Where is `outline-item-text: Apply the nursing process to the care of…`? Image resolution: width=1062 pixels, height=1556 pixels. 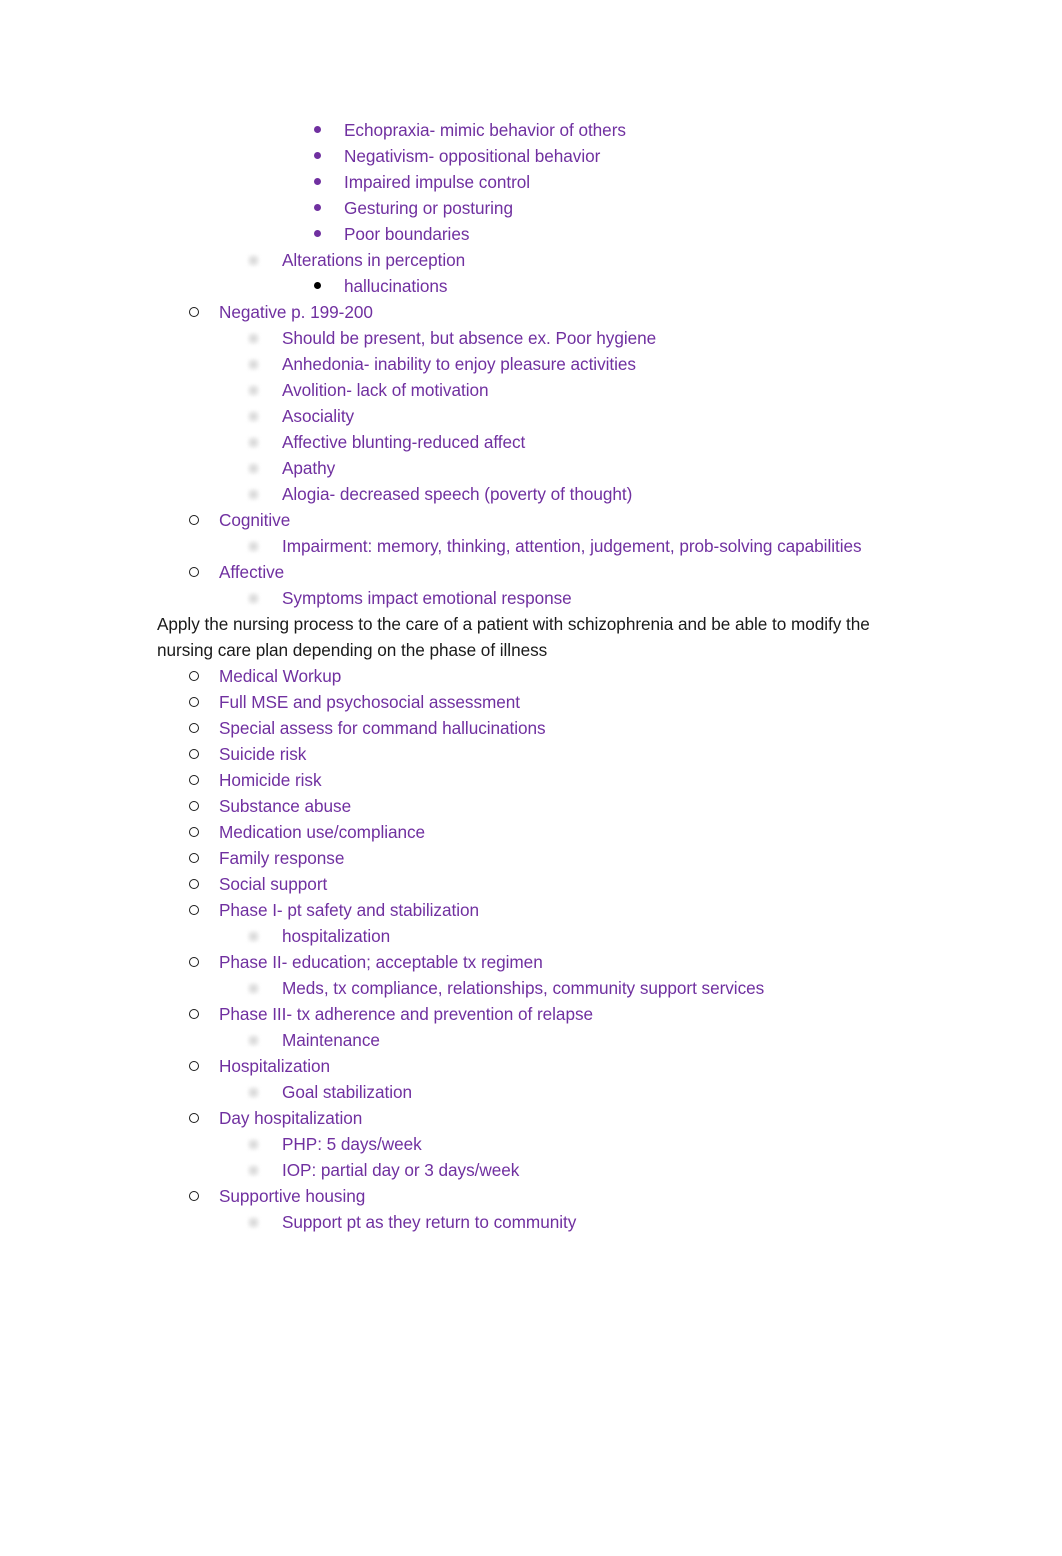
outline-item-text: Apply the nursing process to the care of… is located at coordinates (513, 637).